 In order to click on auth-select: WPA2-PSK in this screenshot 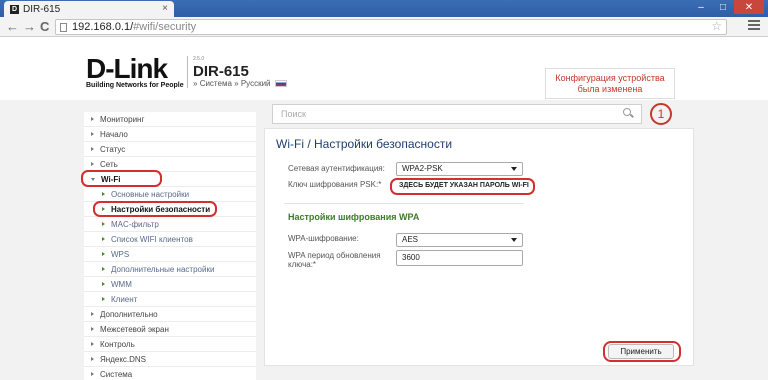, I will do `click(459, 169)`.